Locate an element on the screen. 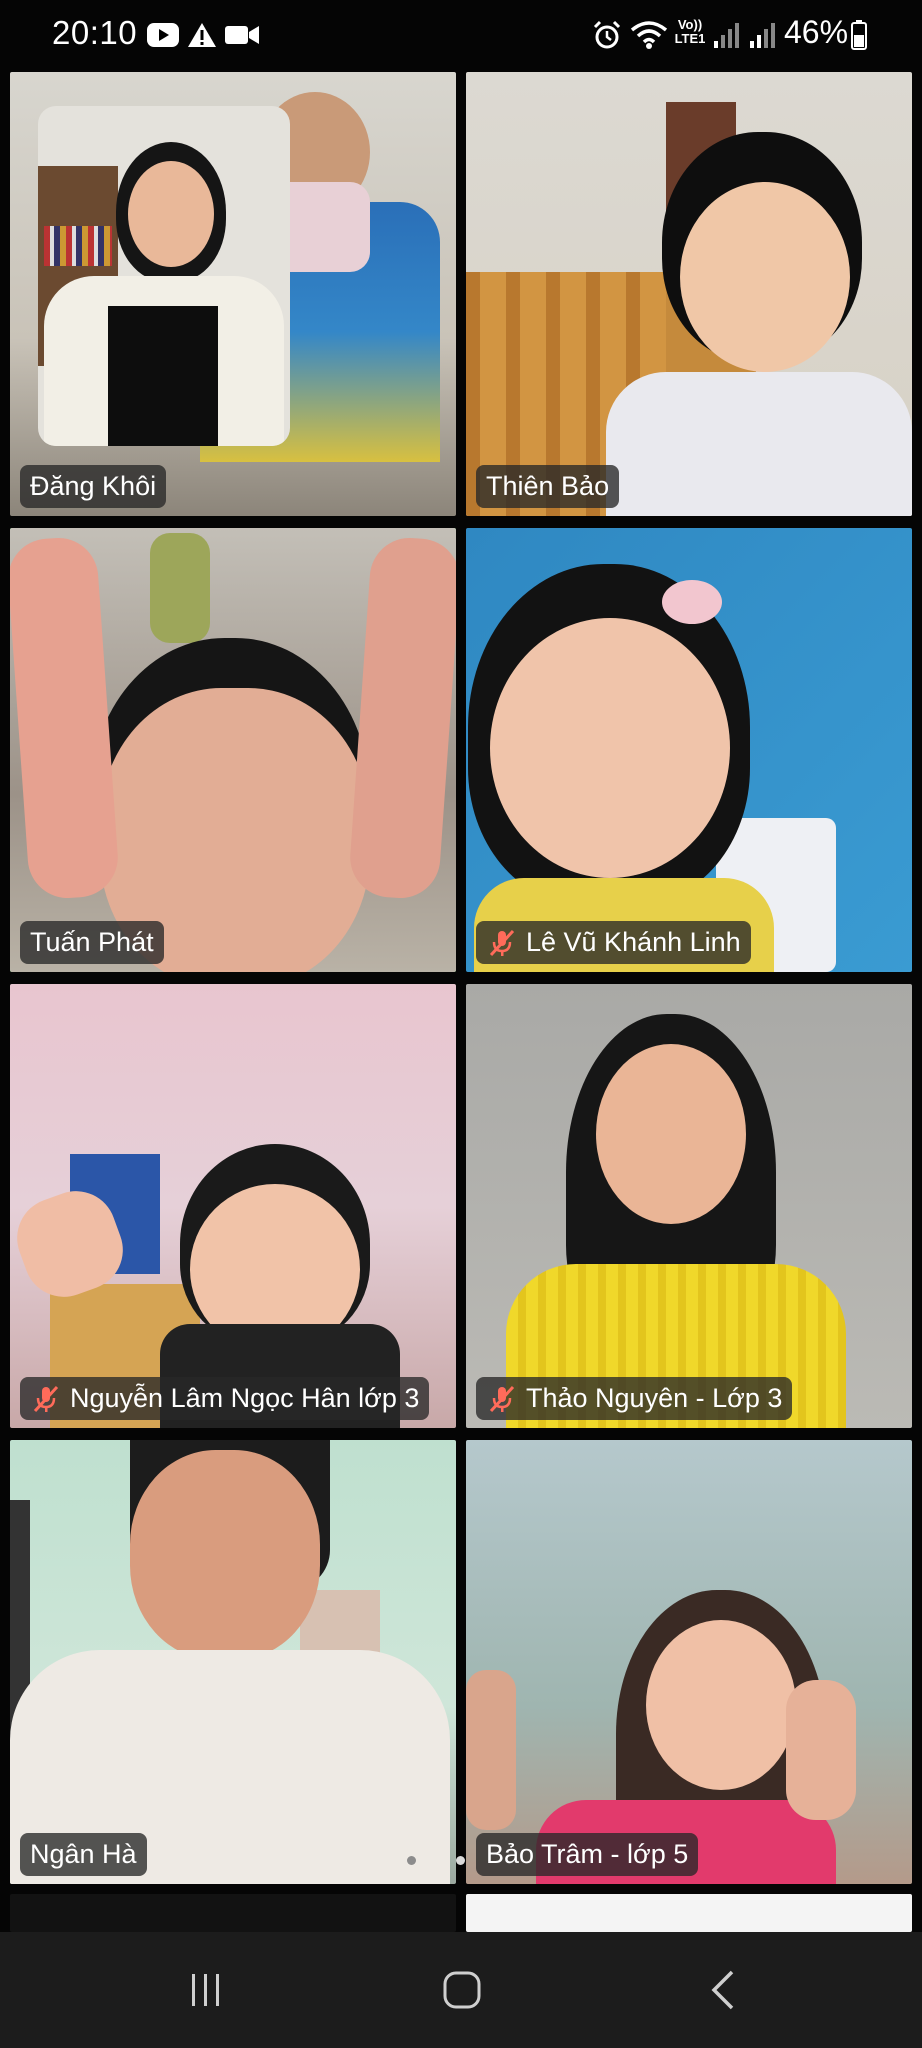 The width and height of the screenshot is (922, 2048). video-tile-participant-3: Tuấn Phát is located at coordinates (233, 750).